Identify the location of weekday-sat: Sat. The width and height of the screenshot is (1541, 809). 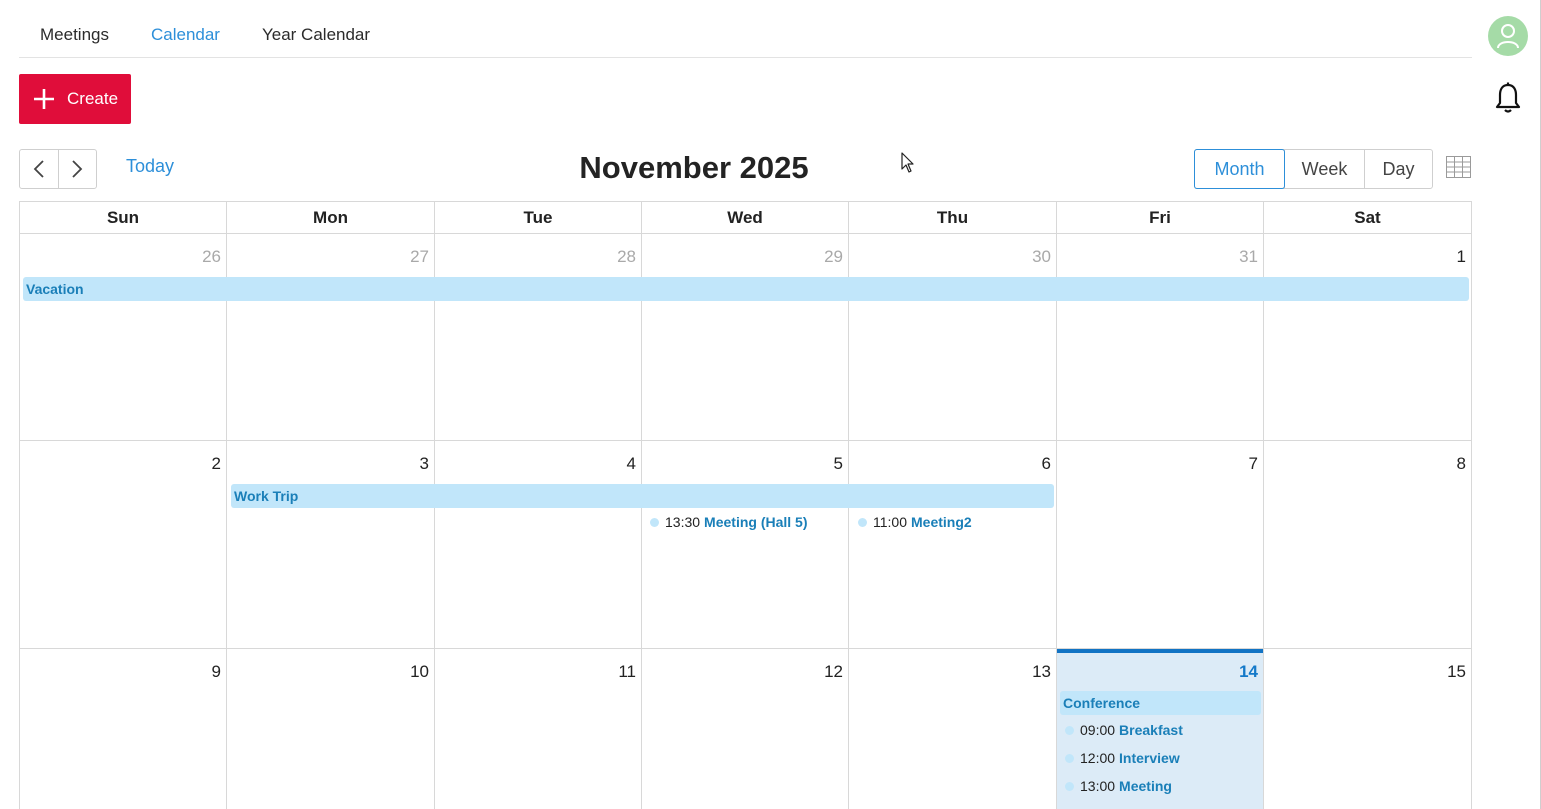
(1367, 217).